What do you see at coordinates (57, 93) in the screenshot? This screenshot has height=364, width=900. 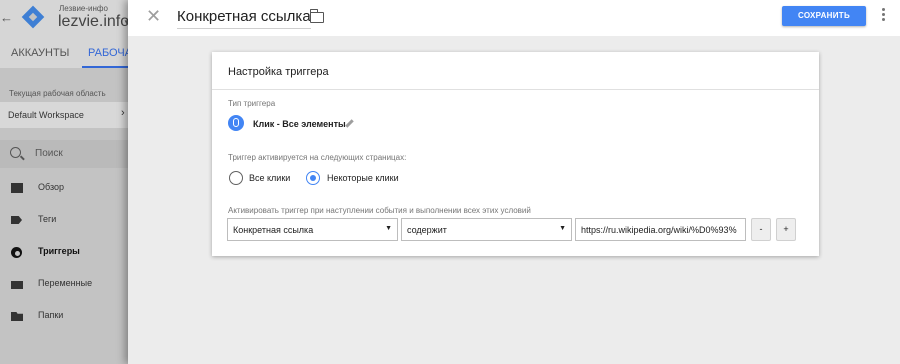 I see `workspace-label: Текущая рабочая область` at bounding box center [57, 93].